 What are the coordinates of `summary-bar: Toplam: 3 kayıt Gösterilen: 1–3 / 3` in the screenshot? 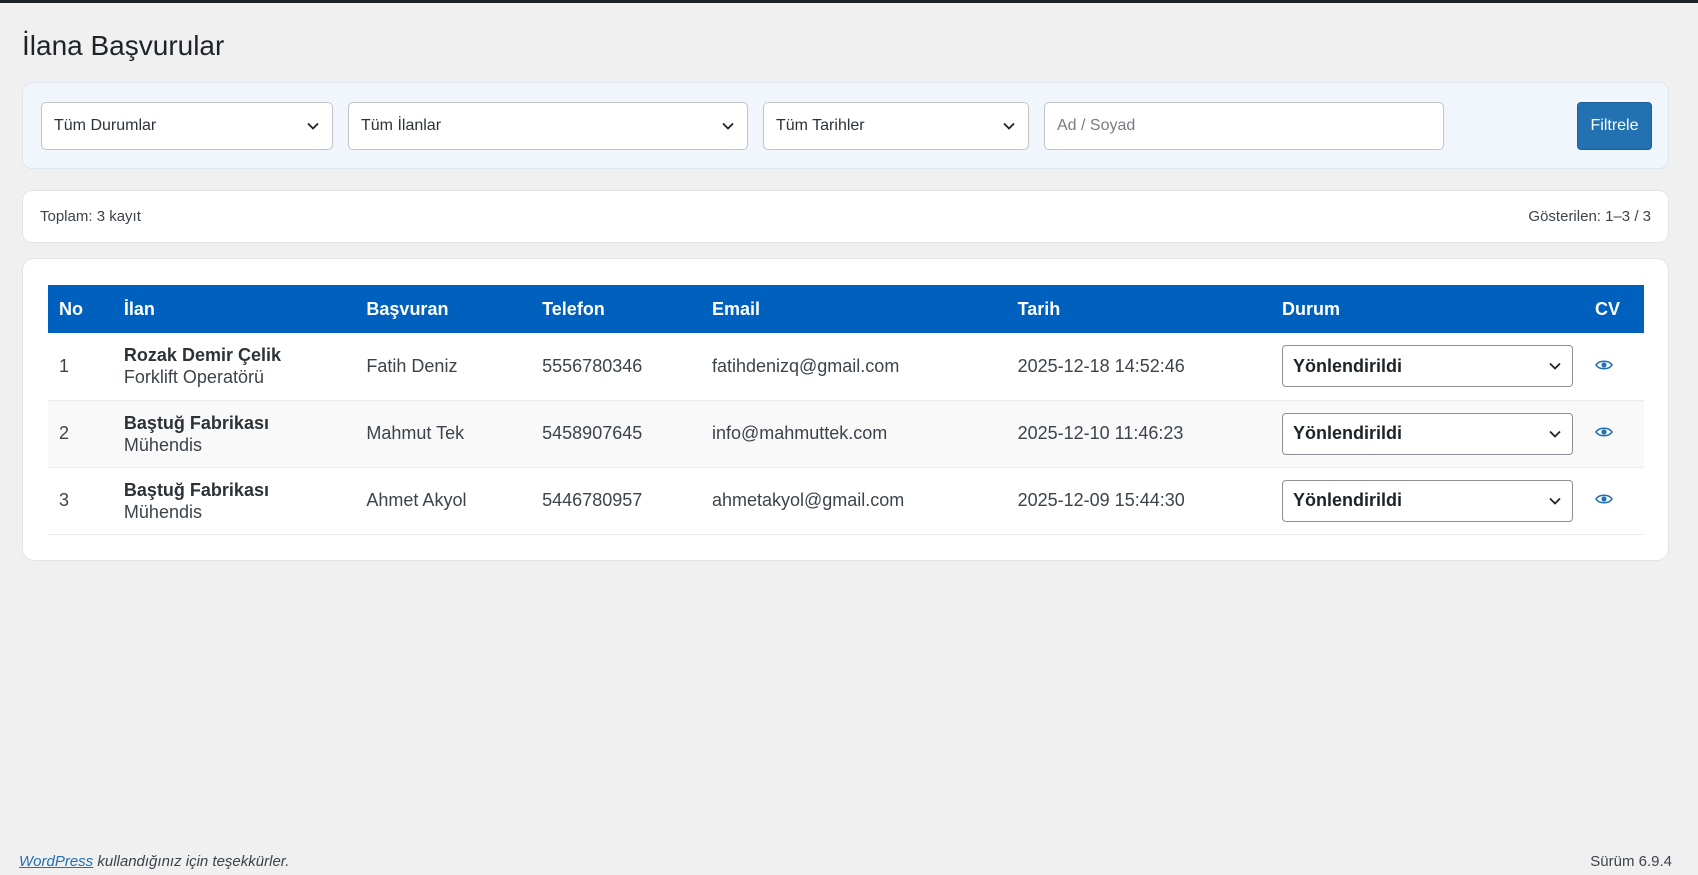 It's located at (845, 216).